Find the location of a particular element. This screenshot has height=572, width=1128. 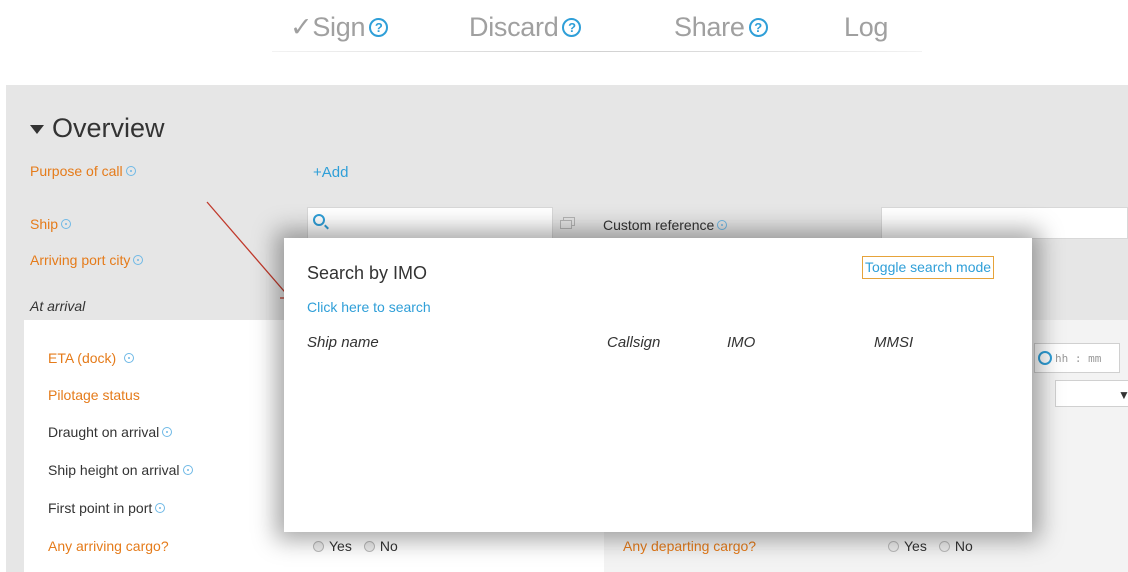

ship-text: Ship is located at coordinates (44, 224).